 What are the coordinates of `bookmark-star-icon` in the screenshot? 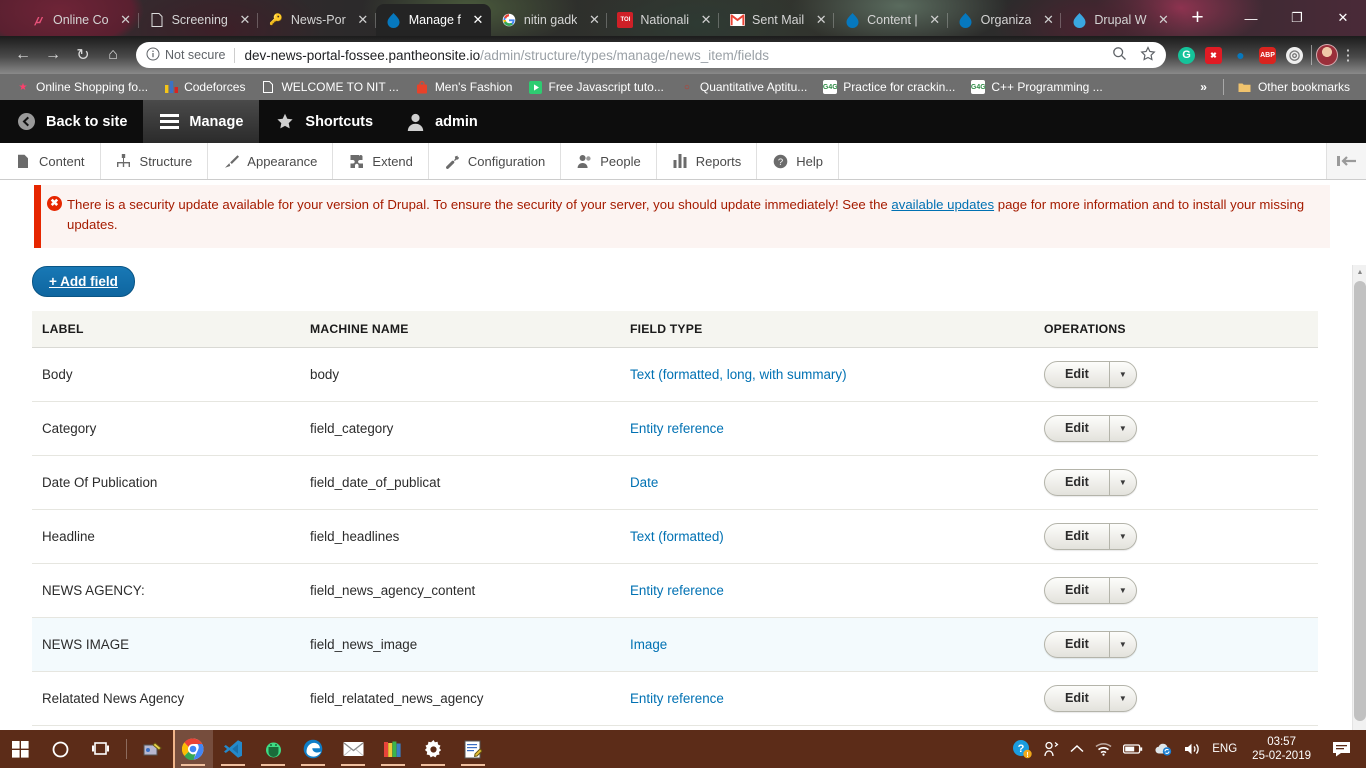 It's located at (1148, 55).